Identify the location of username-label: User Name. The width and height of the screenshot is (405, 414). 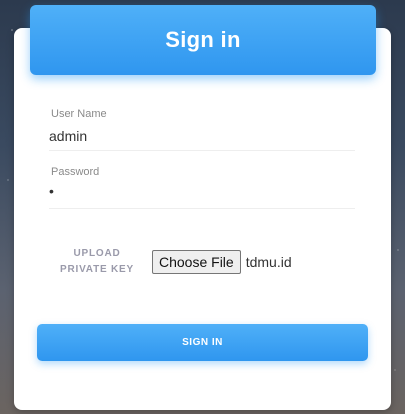
(79, 114).